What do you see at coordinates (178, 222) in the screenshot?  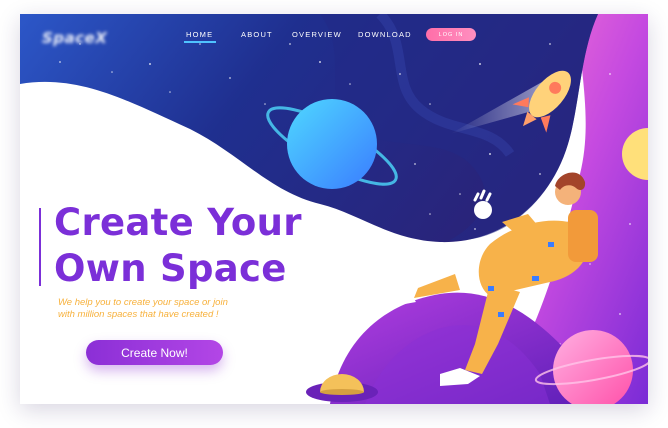 I see `hero-title-line1: Create Your` at bounding box center [178, 222].